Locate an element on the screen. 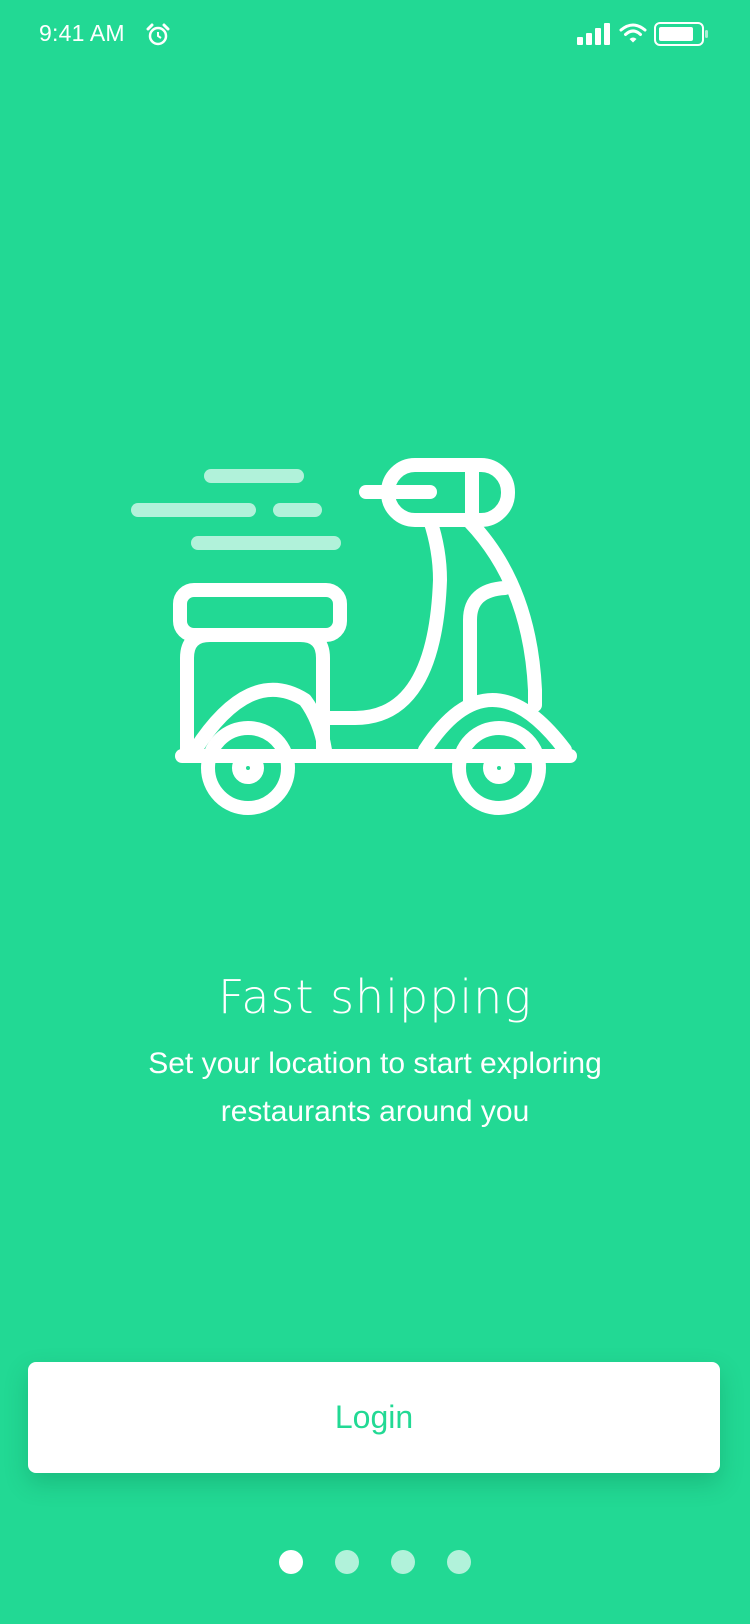  wifi-icon is located at coordinates (633, 33).